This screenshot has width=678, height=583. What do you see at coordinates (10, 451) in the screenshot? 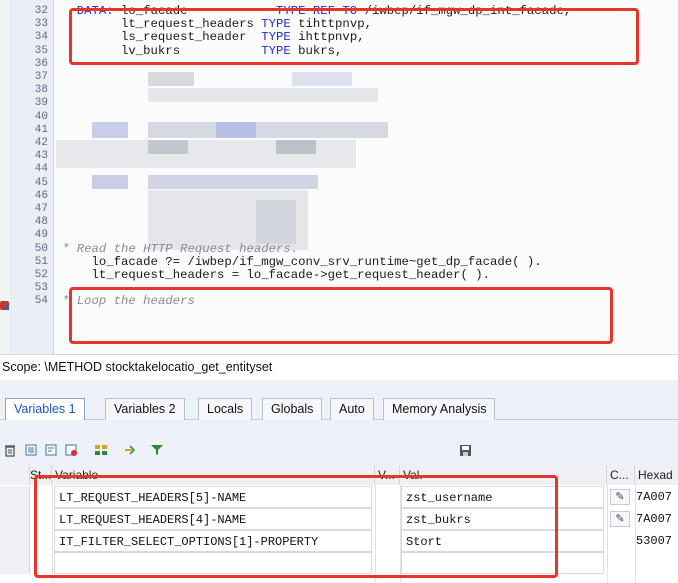
I see `delete-icon` at bounding box center [10, 451].